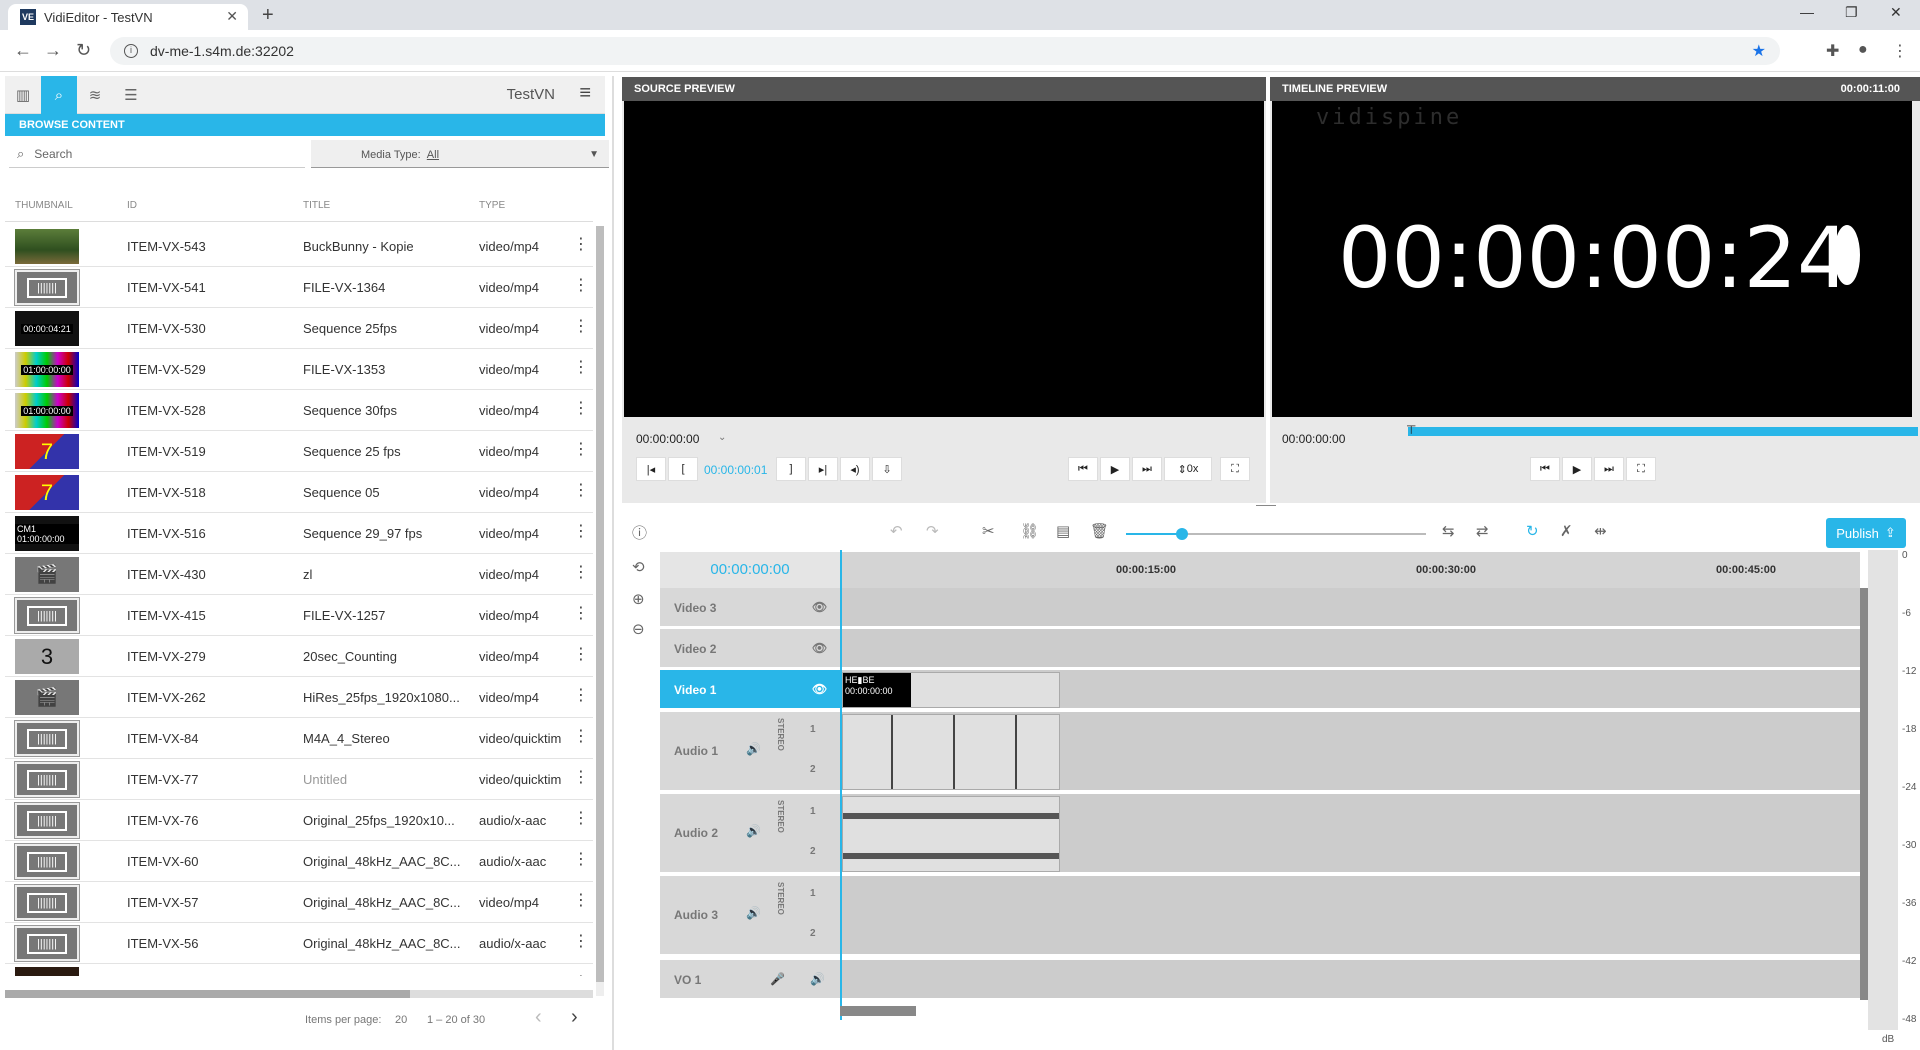  Describe the element at coordinates (1029, 531) in the screenshot. I see `link-icon: ⛓` at that location.